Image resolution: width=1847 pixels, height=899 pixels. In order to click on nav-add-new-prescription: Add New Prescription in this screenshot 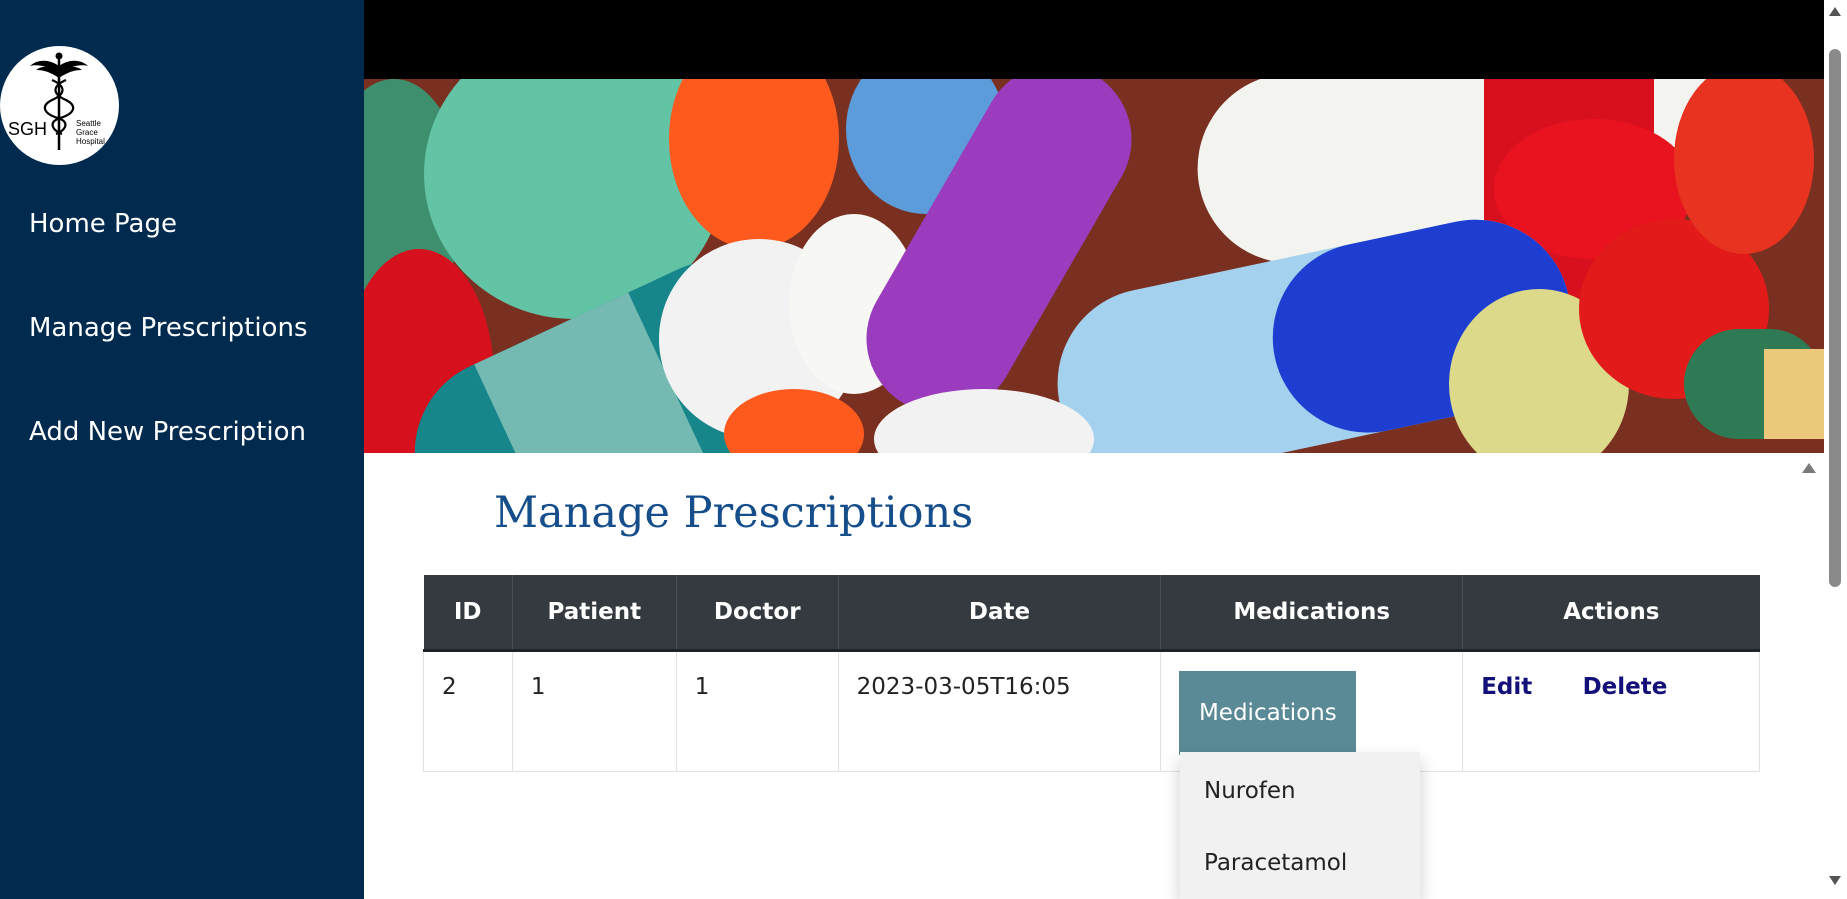, I will do `click(167, 432)`.